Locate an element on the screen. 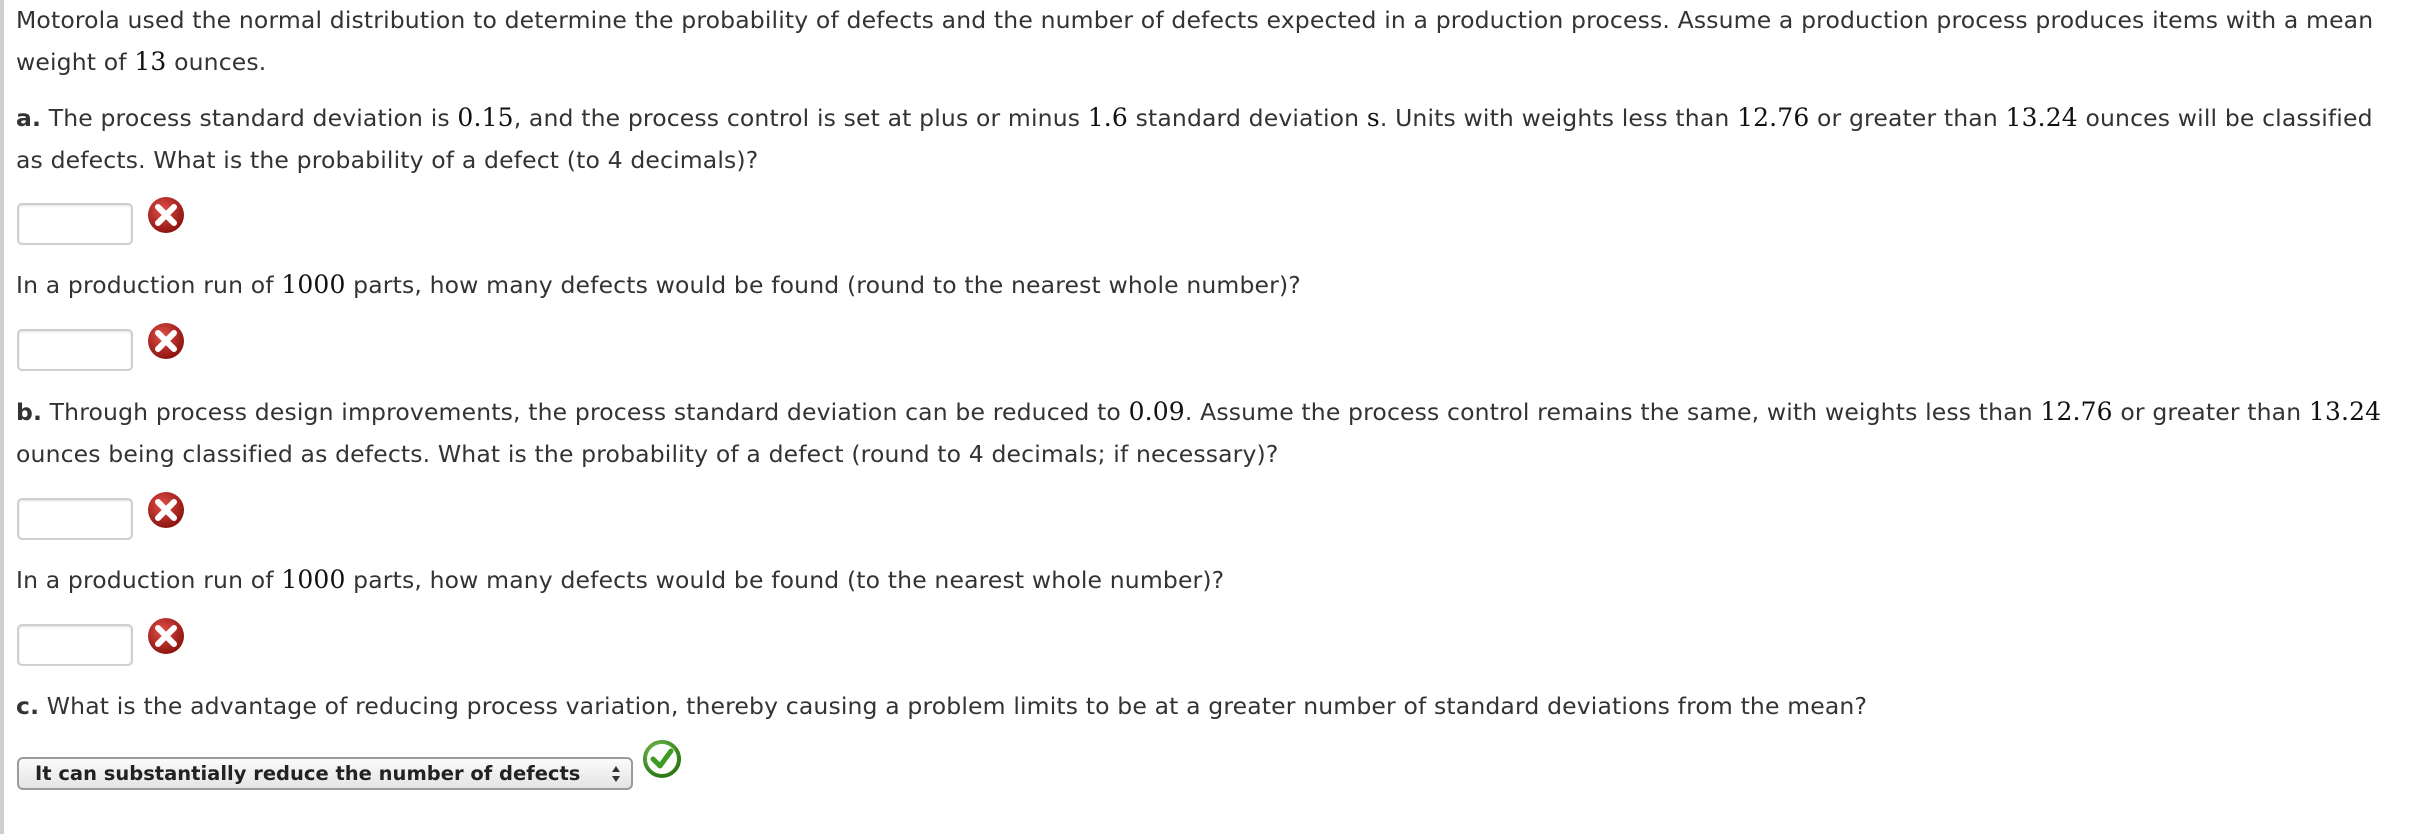 The height and width of the screenshot is (834, 2432). intro-text: ounces. is located at coordinates (216, 62).